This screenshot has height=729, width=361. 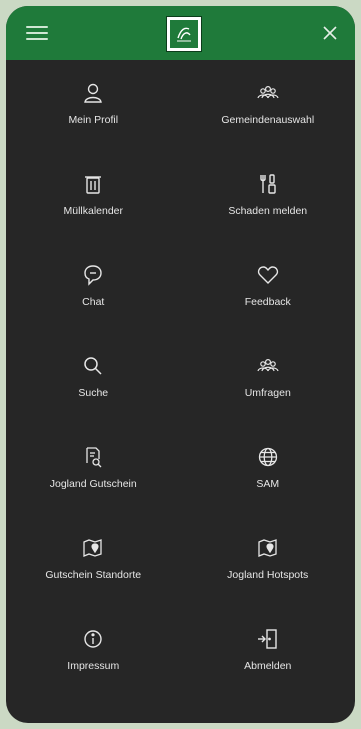 I want to click on menu-item-jogland-hotspots: Jogland Hotspots, so click(x=268, y=560).